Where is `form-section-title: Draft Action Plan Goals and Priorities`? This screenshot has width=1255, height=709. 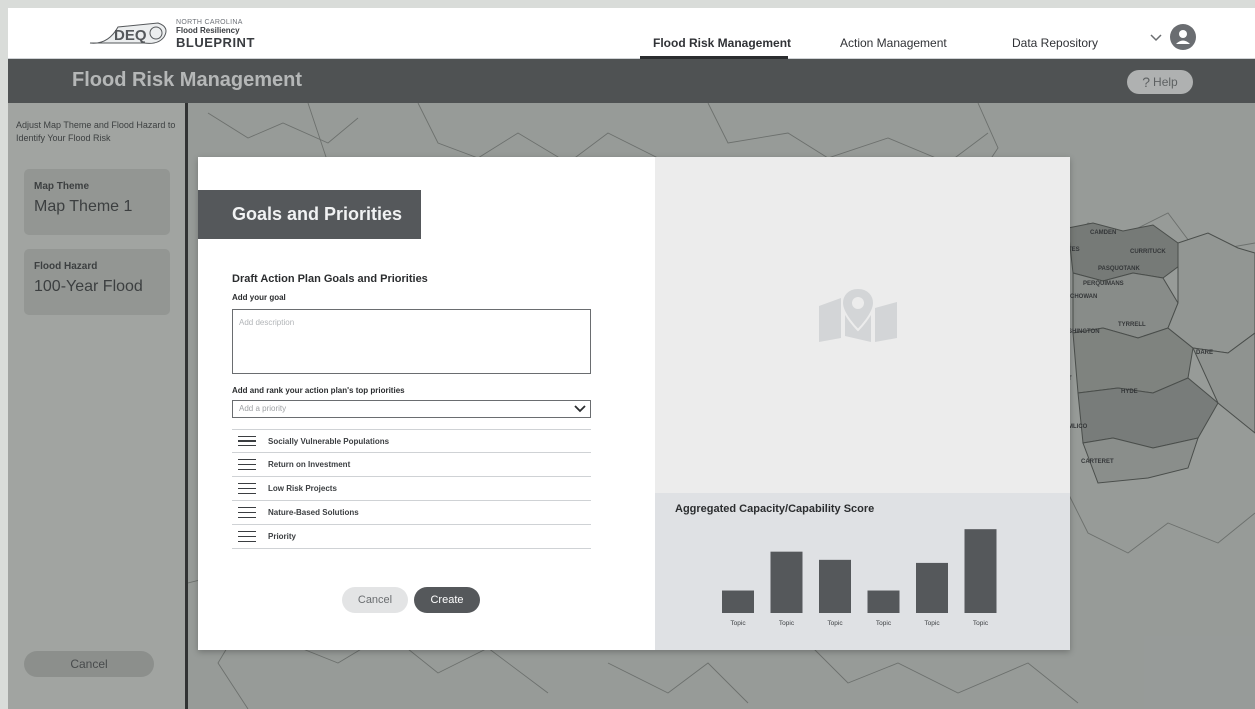 form-section-title: Draft Action Plan Goals and Priorities is located at coordinates (330, 279).